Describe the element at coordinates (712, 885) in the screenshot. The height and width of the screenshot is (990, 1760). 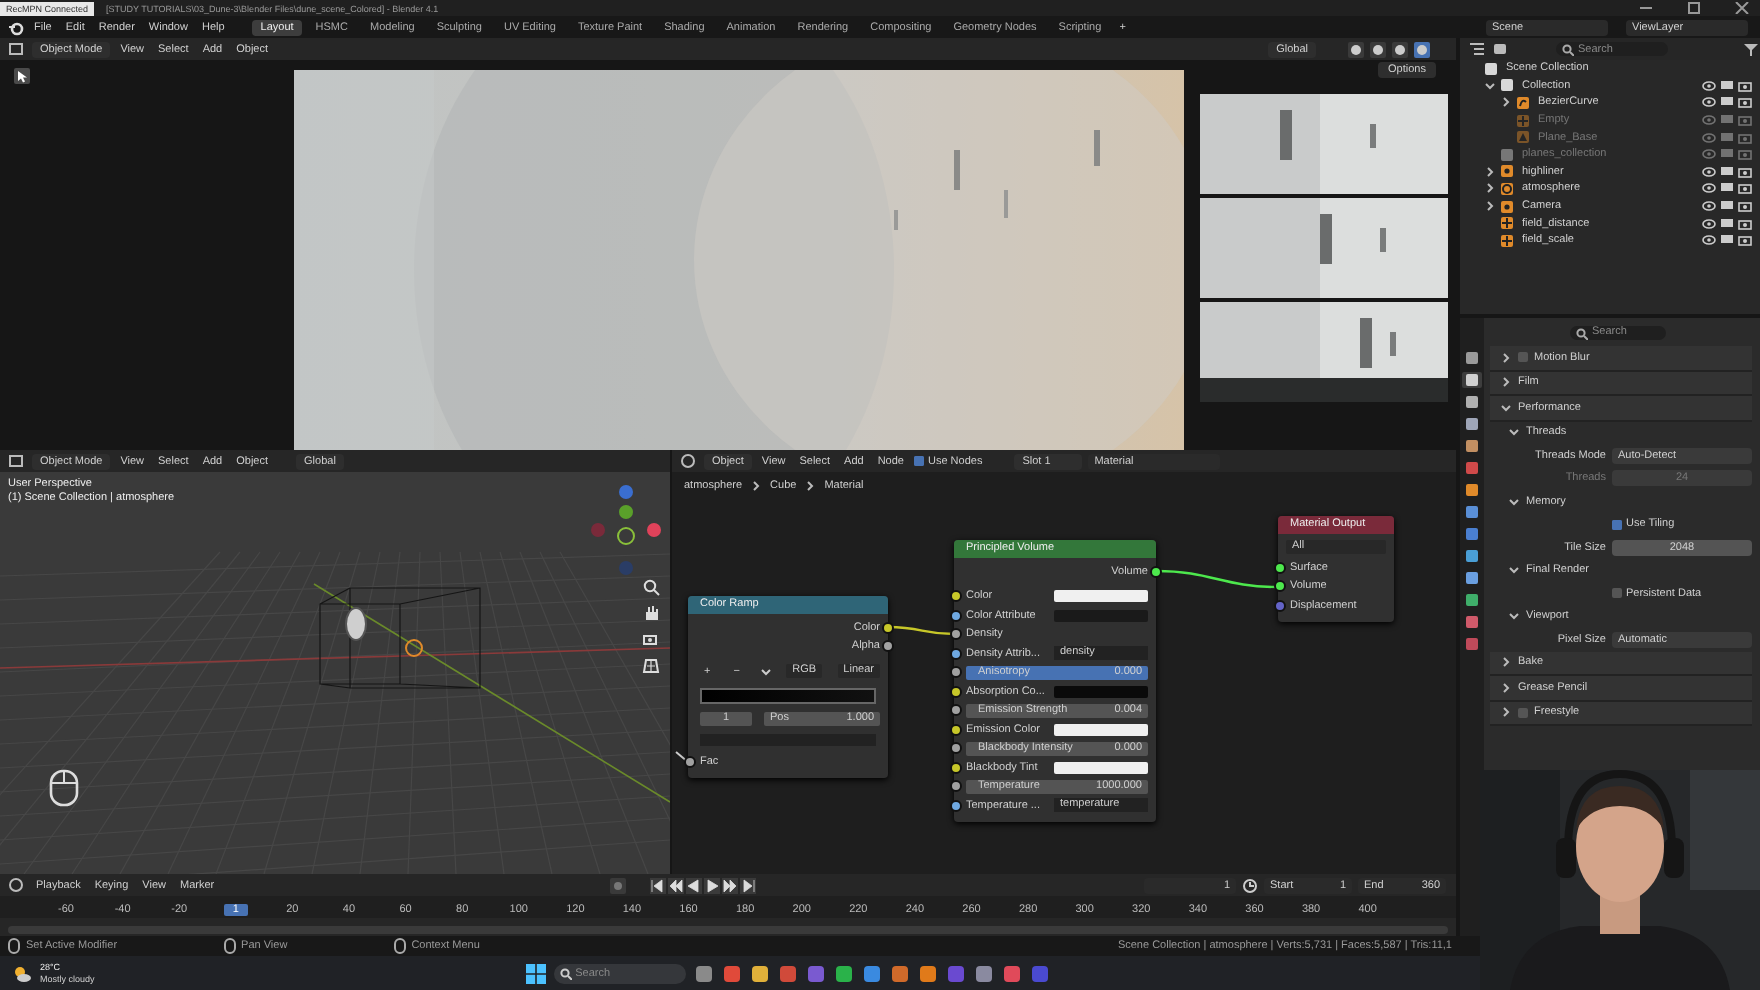
I see `play-button` at that location.